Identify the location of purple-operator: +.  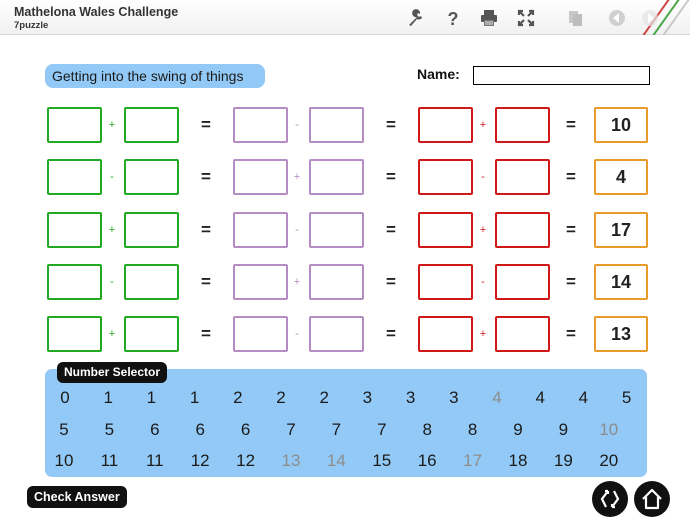
(297, 282).